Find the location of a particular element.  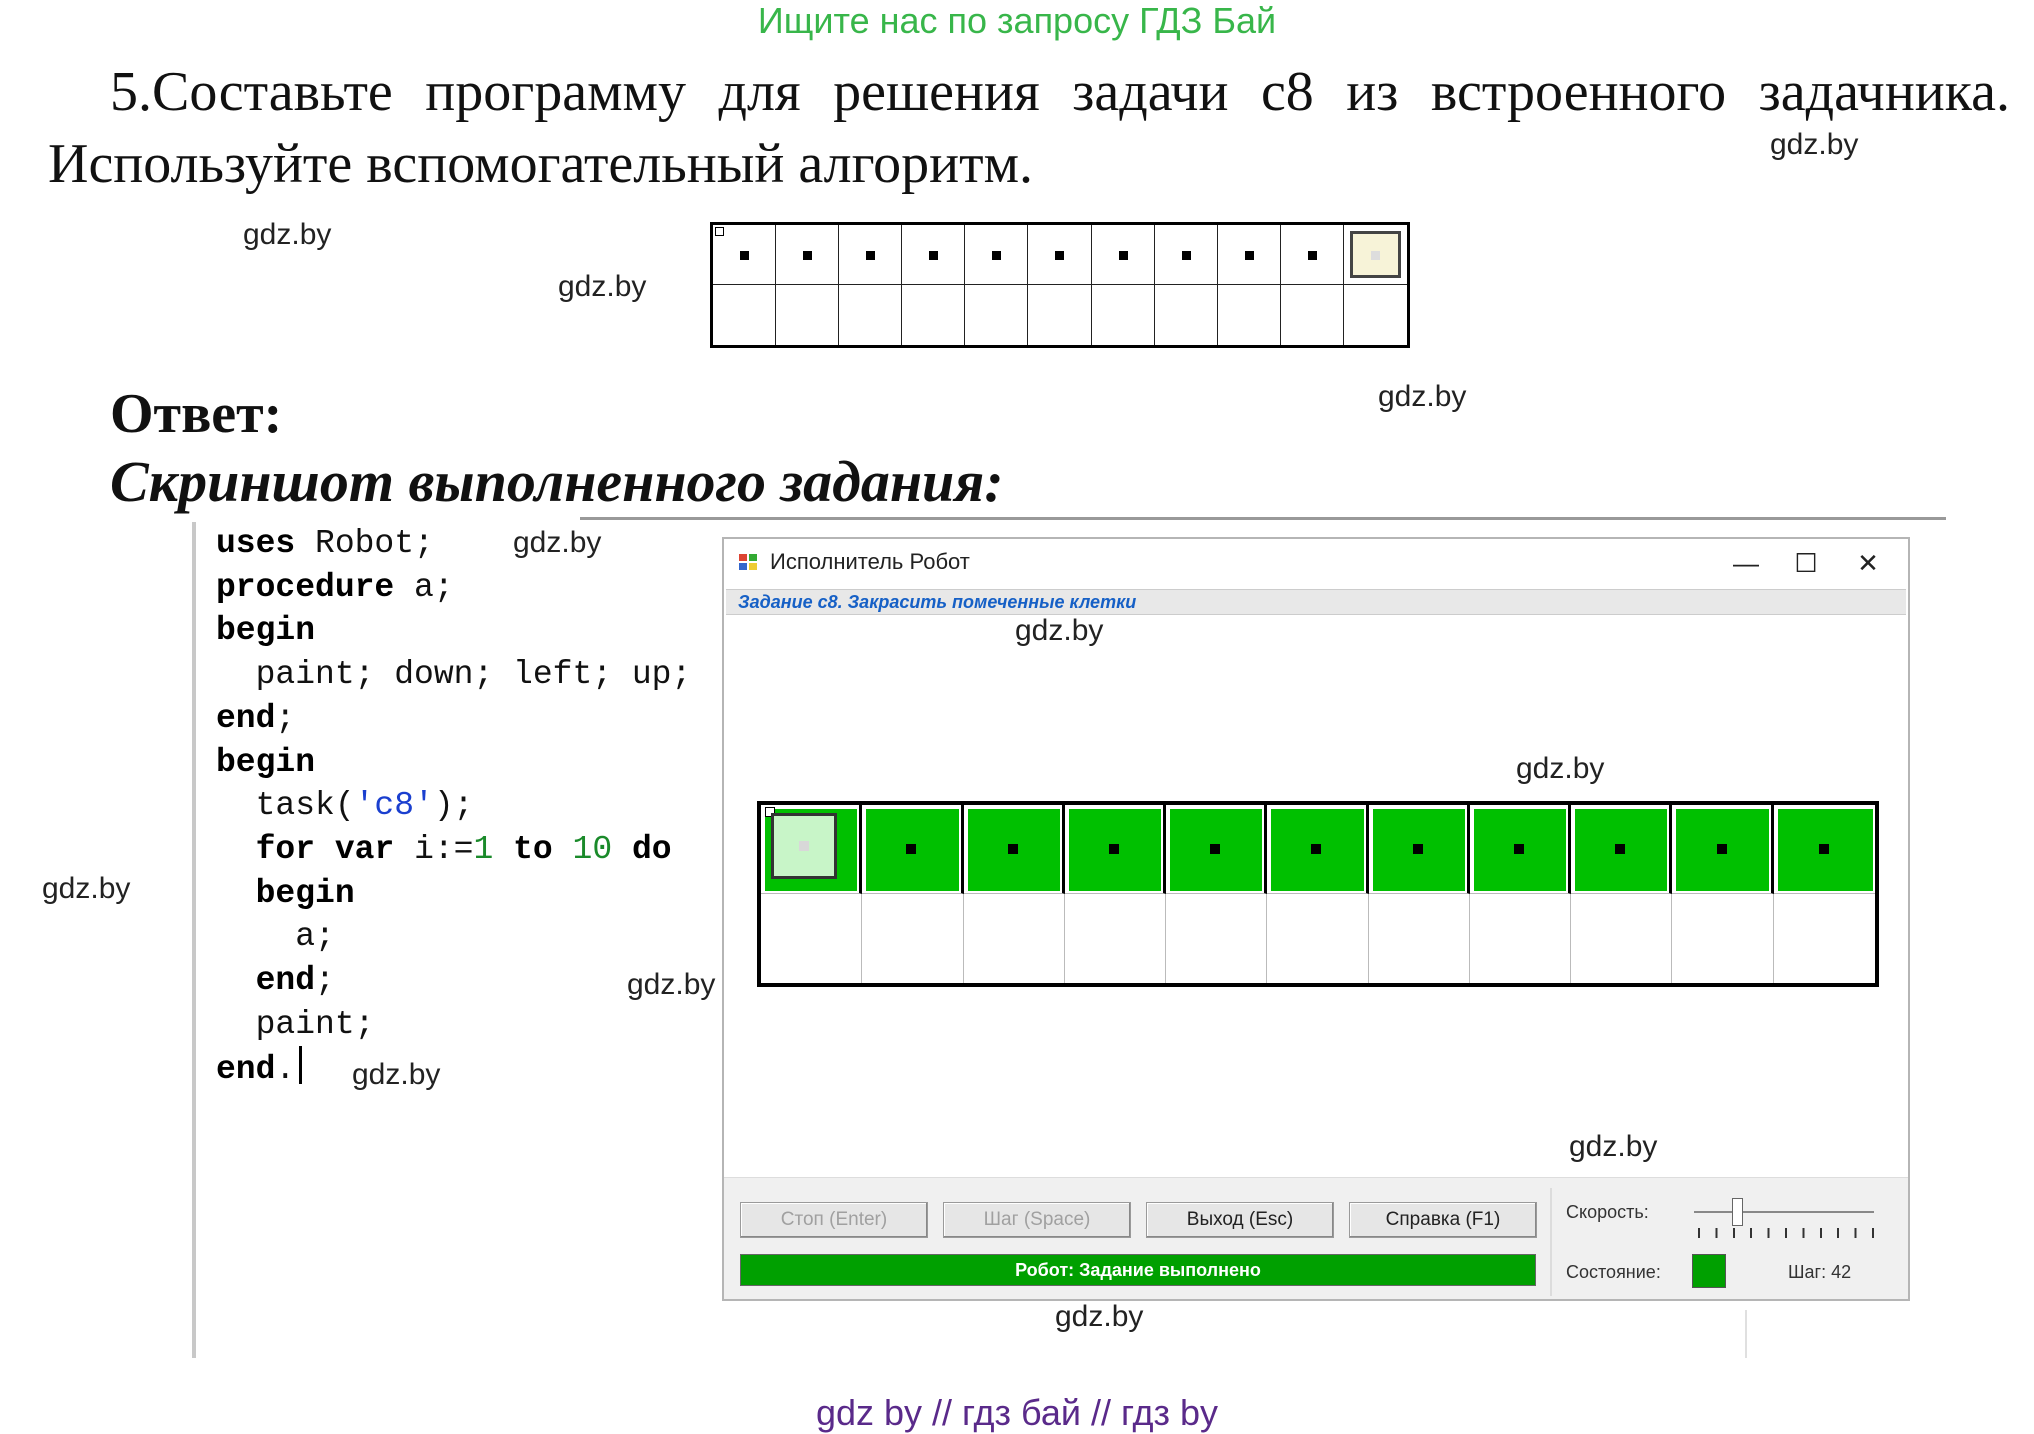

robot-start-marker is located at coordinates (719, 231).